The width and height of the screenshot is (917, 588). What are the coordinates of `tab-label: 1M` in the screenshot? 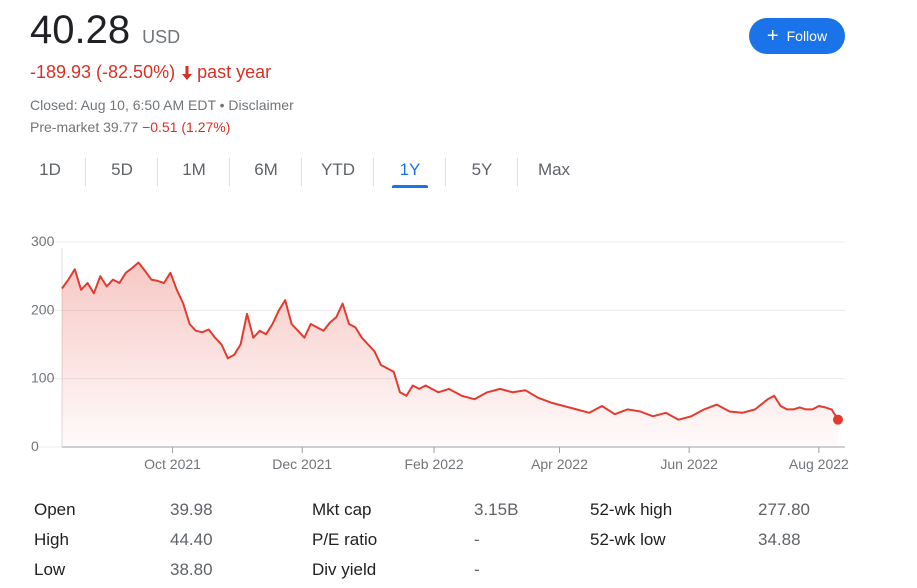 It's located at (194, 169).